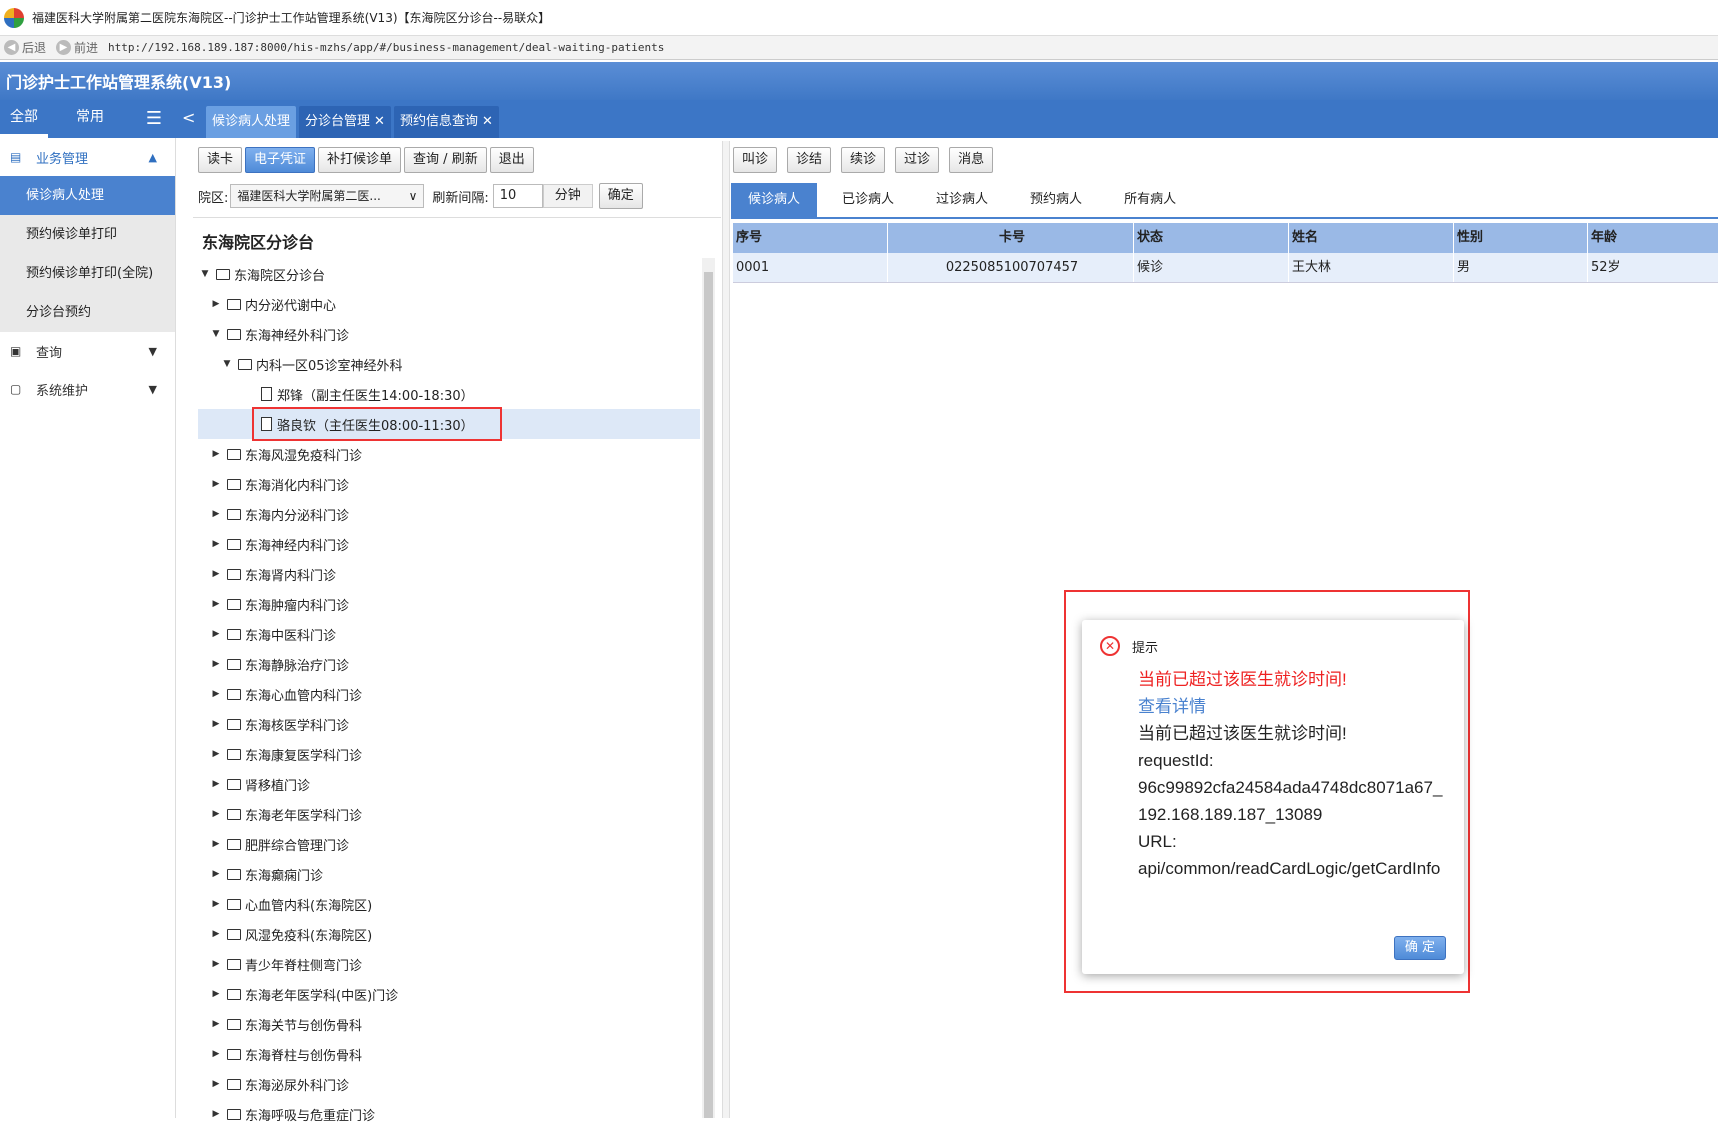 The image size is (1718, 1129). What do you see at coordinates (449, 994) in the screenshot?
I see `tree-node: ▶ 东海老年医学科(中医)门诊` at bounding box center [449, 994].